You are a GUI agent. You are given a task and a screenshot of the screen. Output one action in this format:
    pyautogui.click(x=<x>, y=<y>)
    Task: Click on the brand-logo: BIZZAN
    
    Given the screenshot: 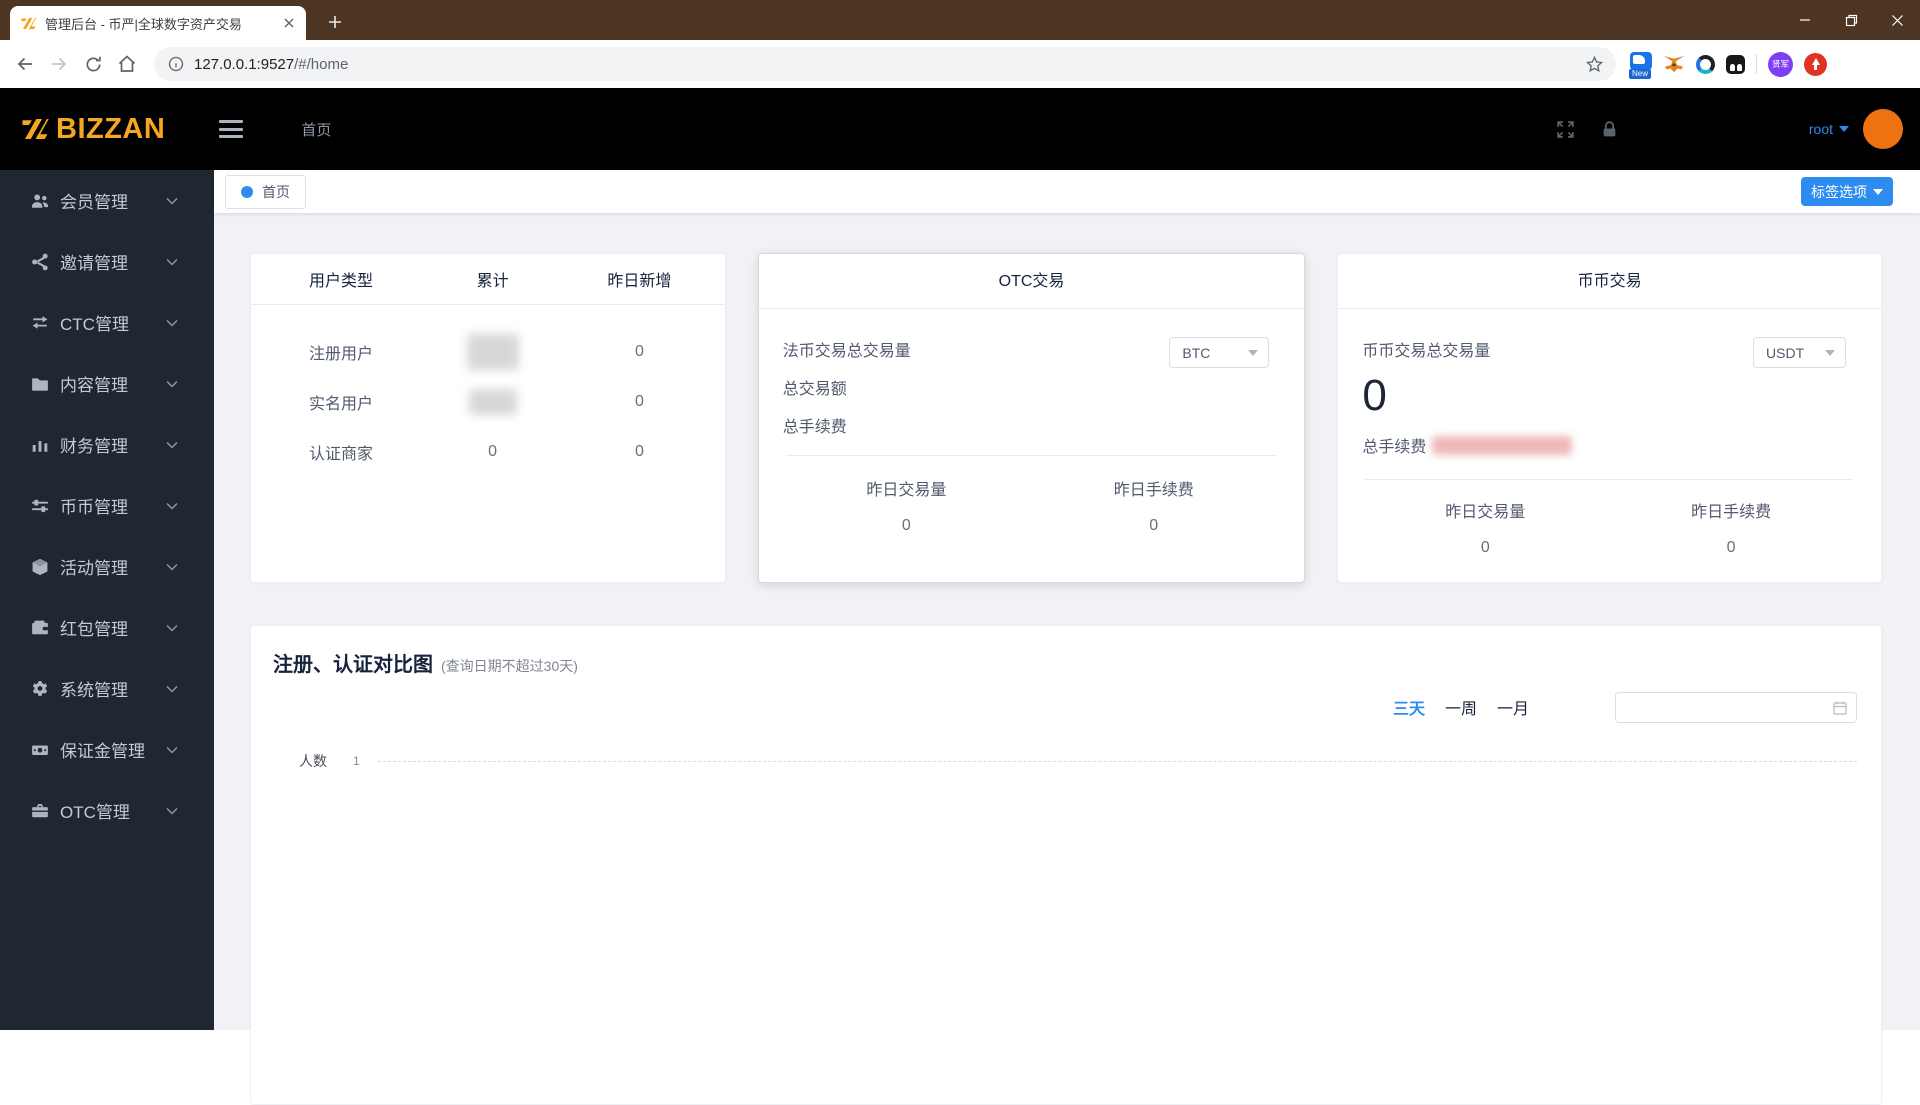 What is the action you would take?
    pyautogui.click(x=91, y=129)
    